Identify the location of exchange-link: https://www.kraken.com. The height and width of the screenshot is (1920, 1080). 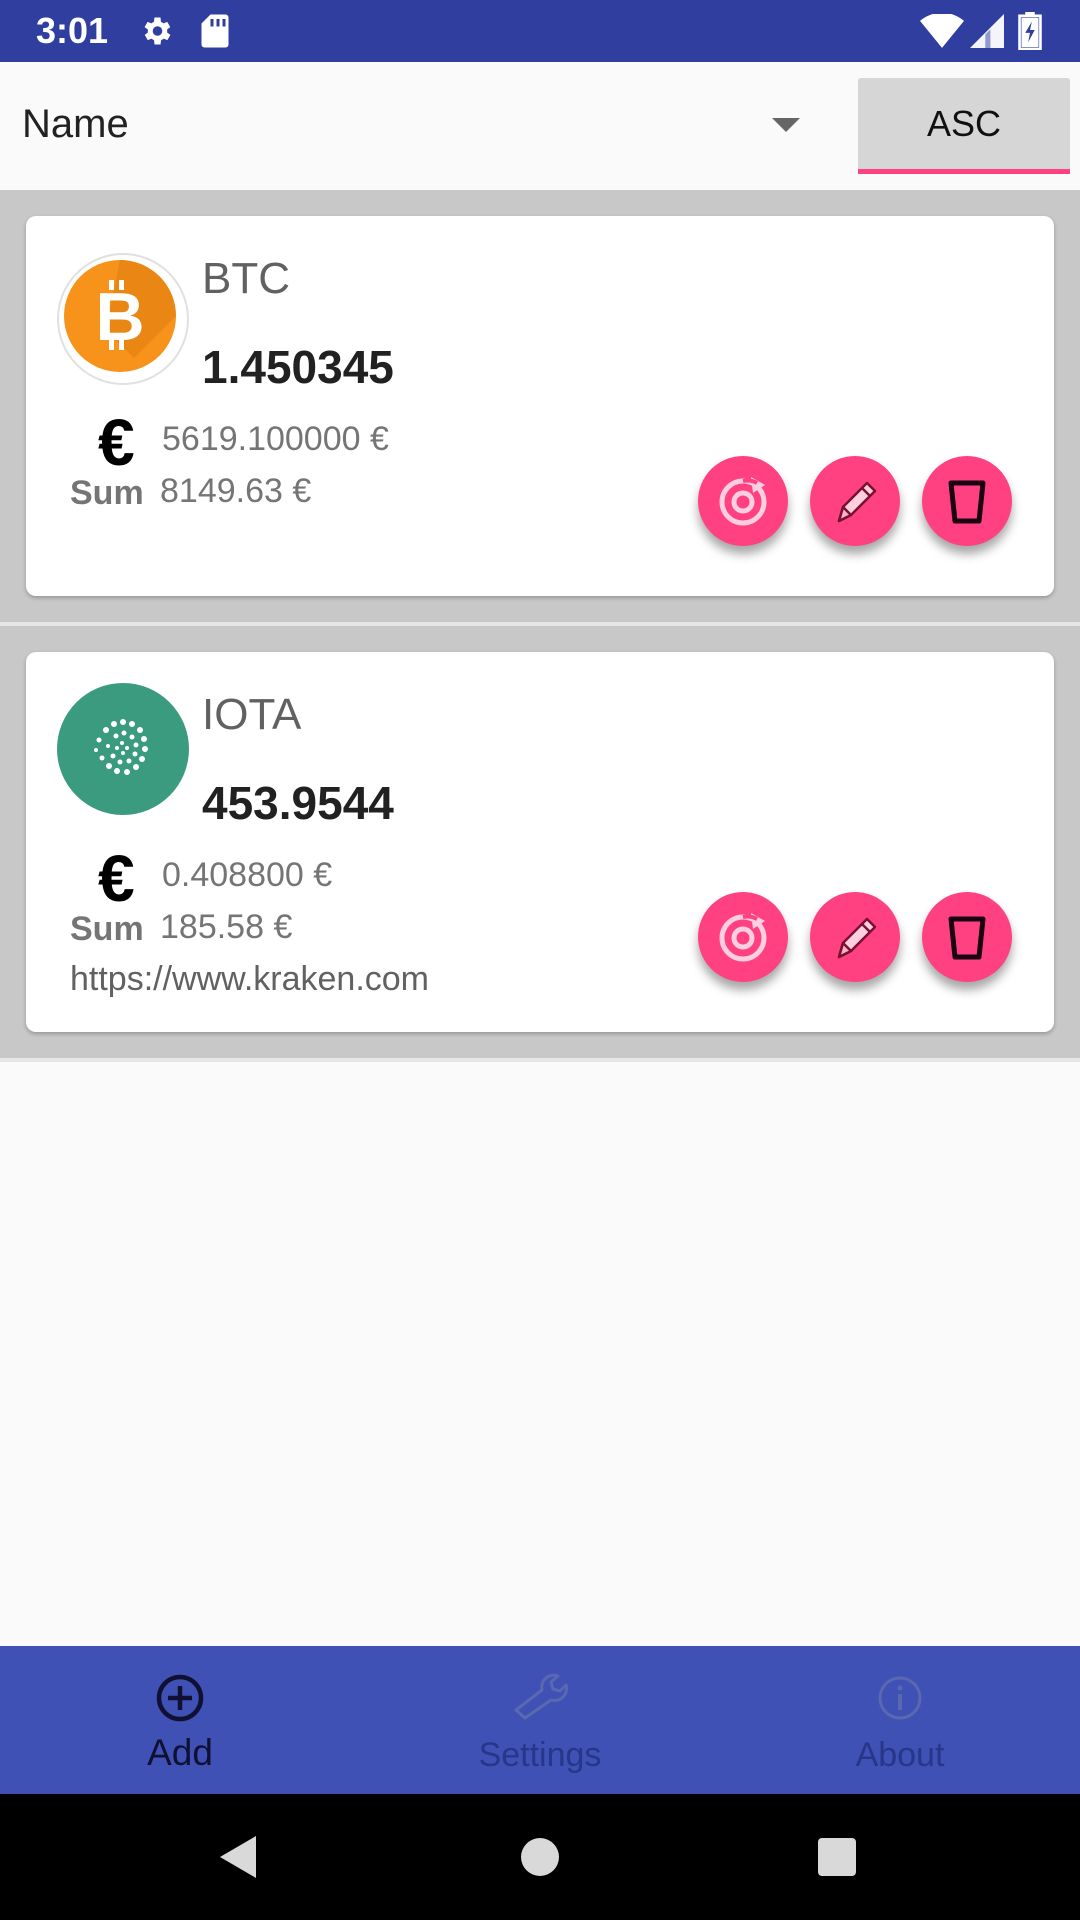
(249, 979).